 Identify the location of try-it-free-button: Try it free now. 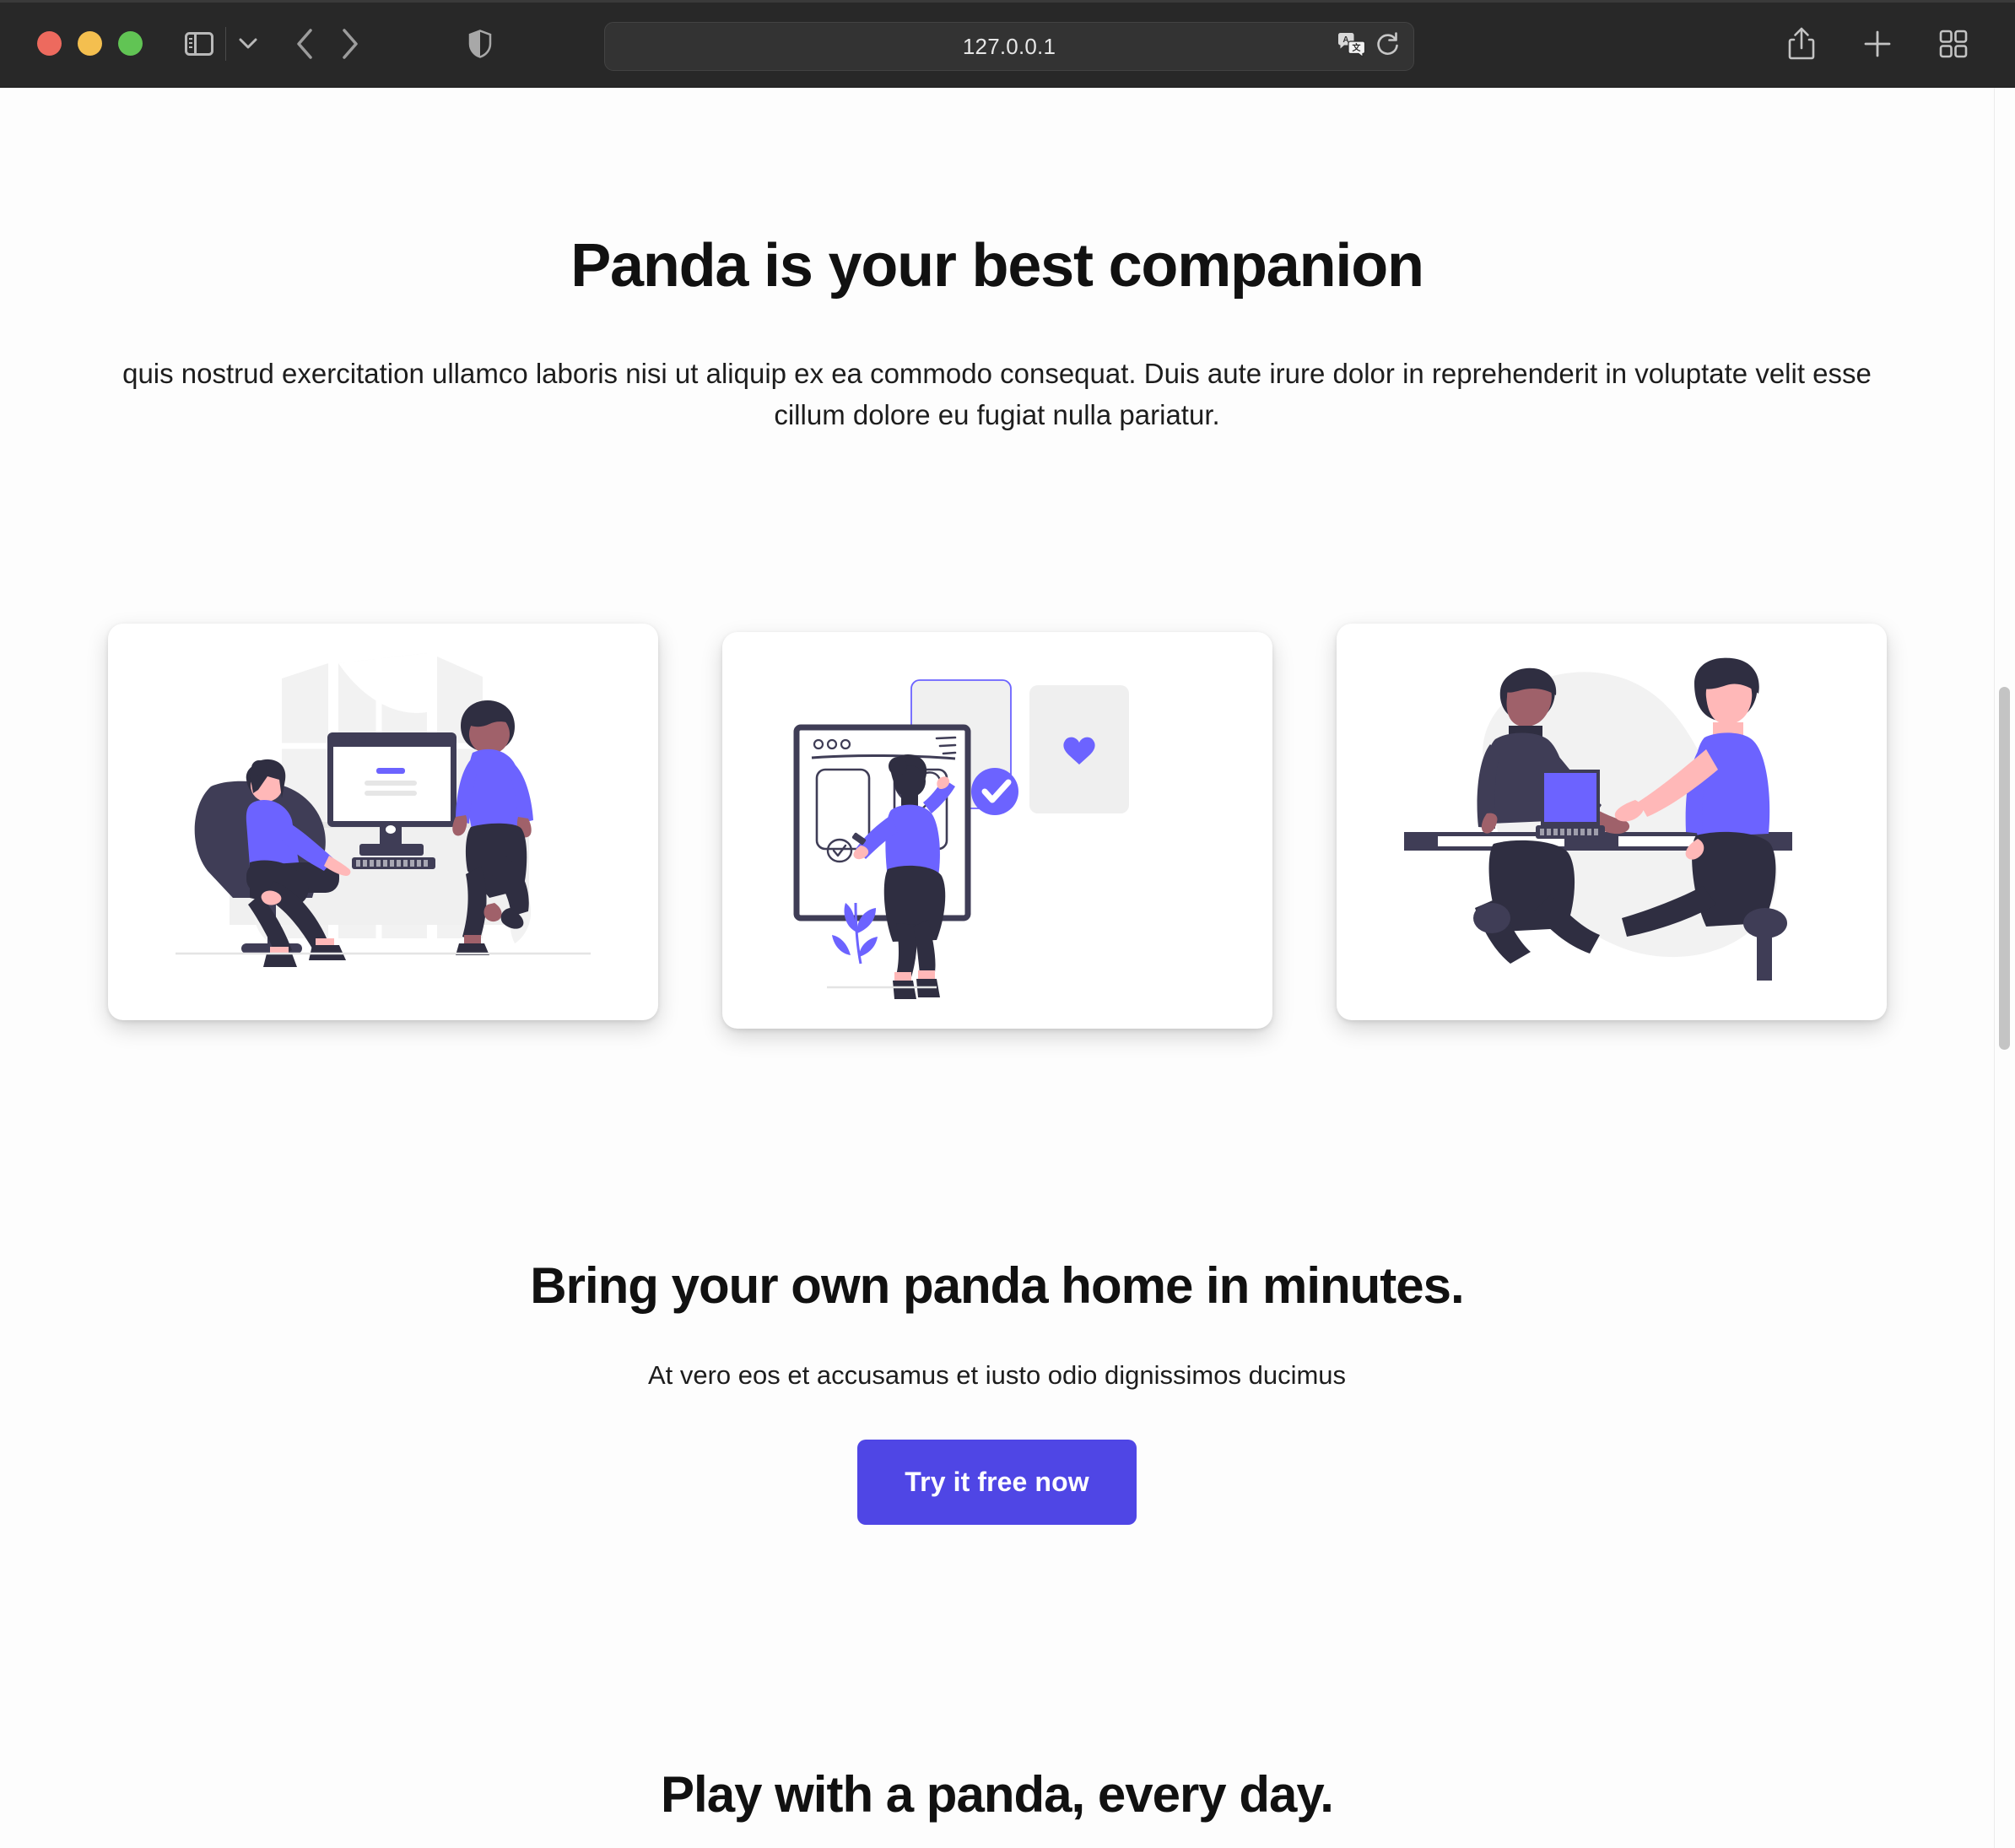
(997, 1482).